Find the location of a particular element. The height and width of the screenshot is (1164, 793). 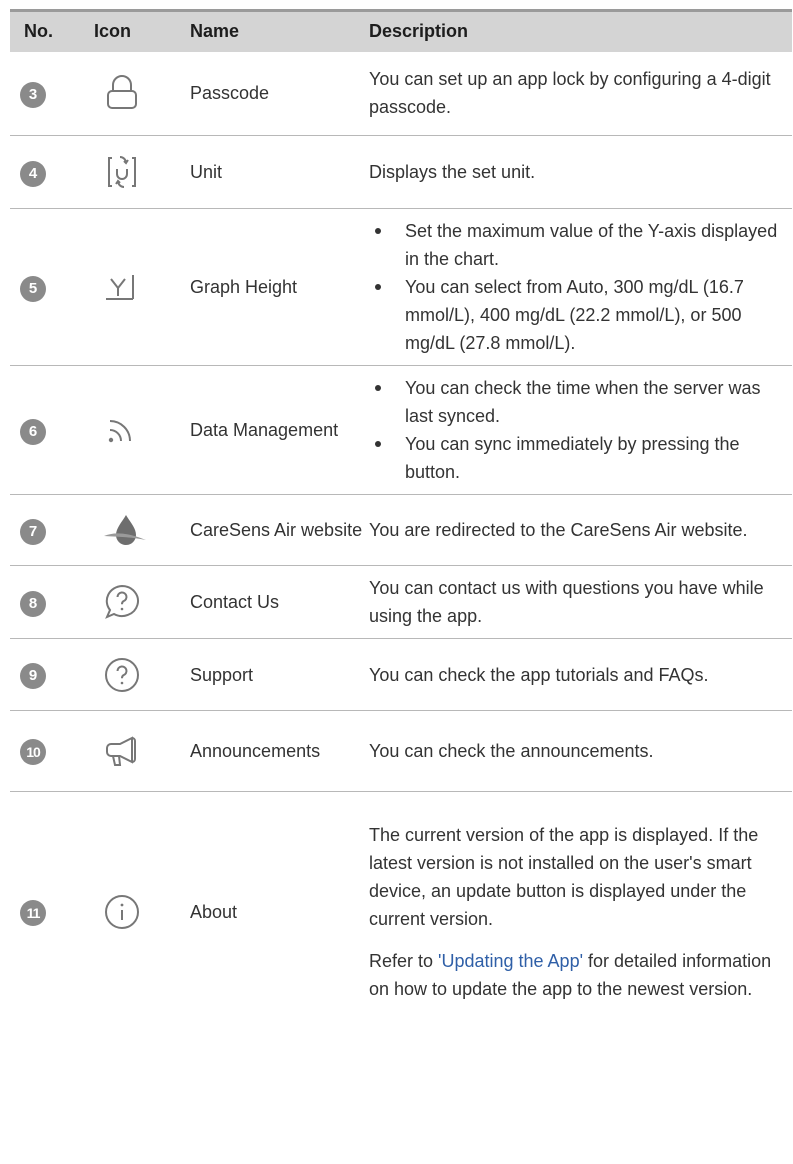

row-number-badge: 7 is located at coordinates (33, 531).